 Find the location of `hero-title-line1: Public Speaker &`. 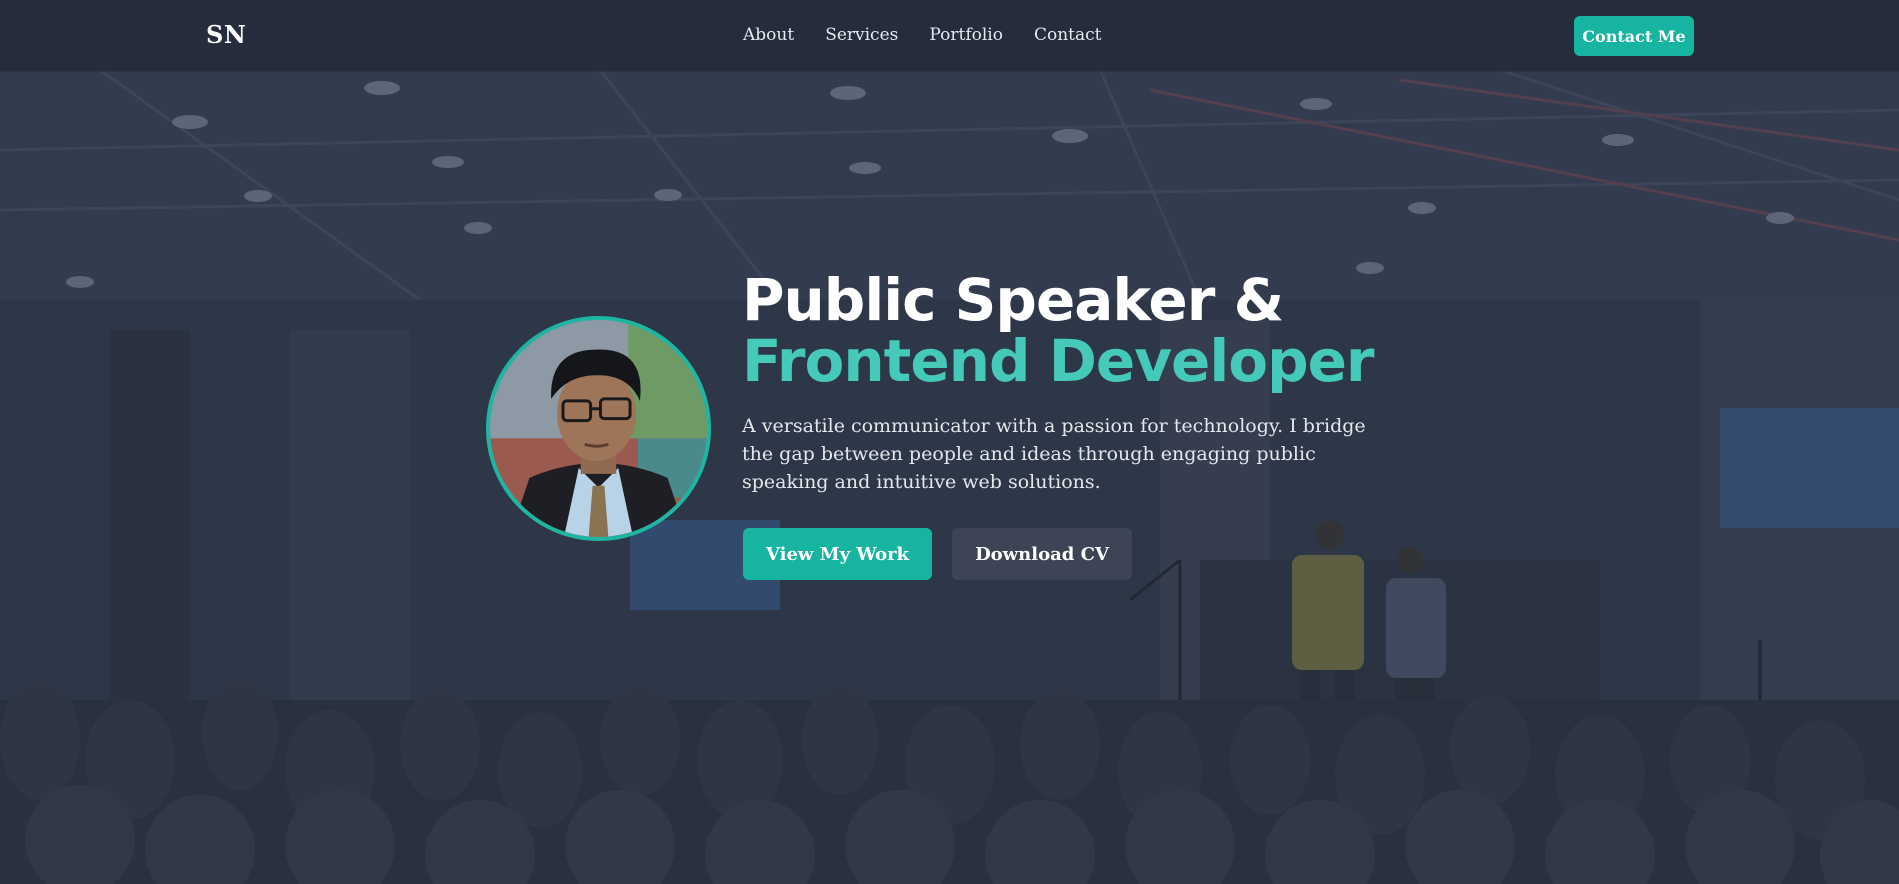

hero-title-line1: Public Speaker & is located at coordinates (1013, 300).